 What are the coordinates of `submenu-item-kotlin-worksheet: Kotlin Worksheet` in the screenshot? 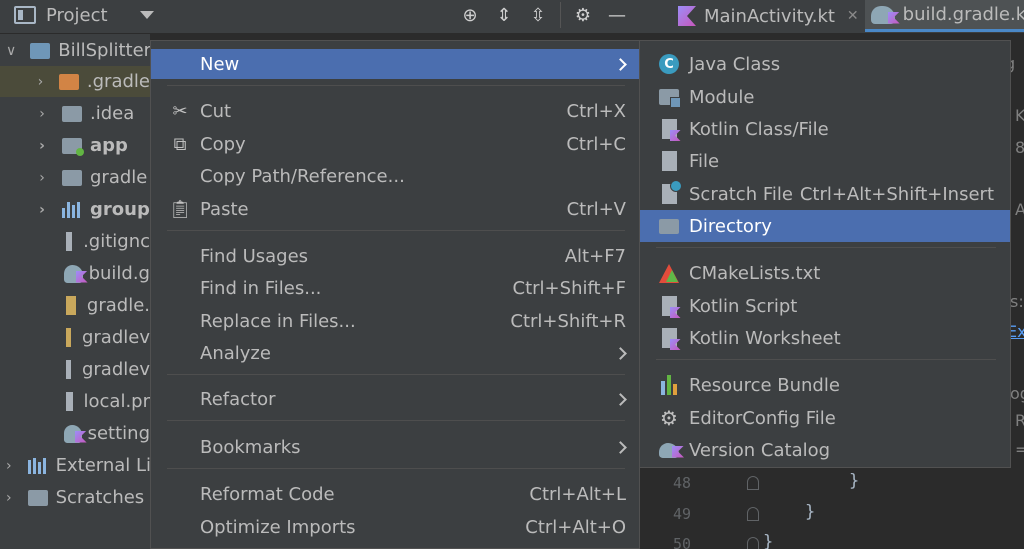 It's located at (825, 338).